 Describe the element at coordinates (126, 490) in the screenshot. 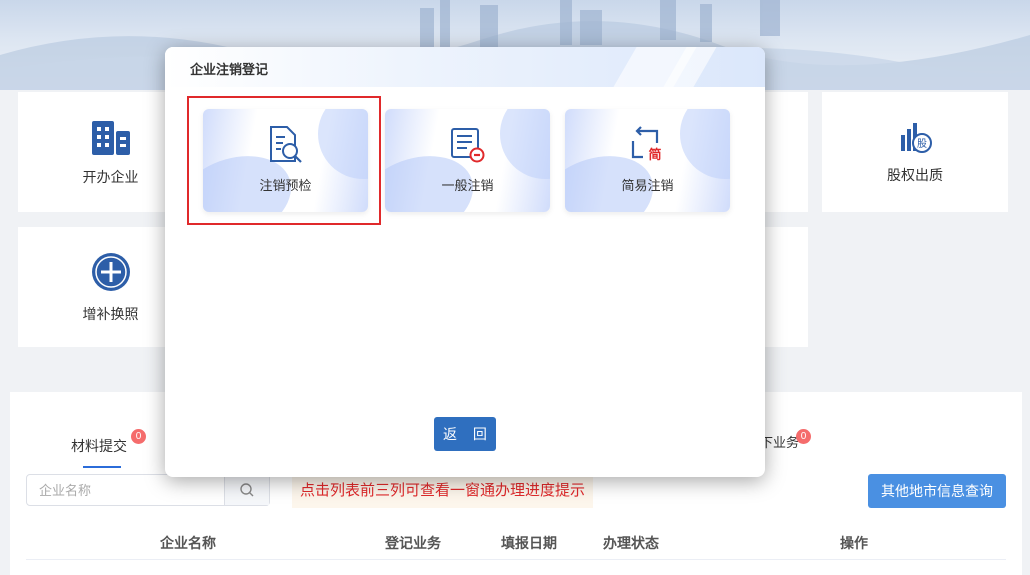

I see `company-search-input` at that location.